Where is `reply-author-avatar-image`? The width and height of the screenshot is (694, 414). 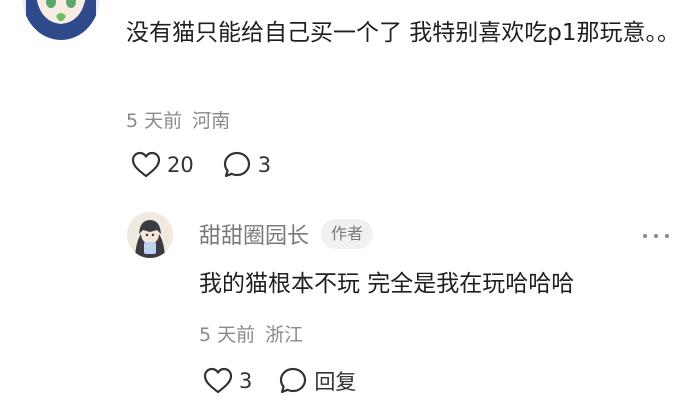 reply-author-avatar-image is located at coordinates (150, 235).